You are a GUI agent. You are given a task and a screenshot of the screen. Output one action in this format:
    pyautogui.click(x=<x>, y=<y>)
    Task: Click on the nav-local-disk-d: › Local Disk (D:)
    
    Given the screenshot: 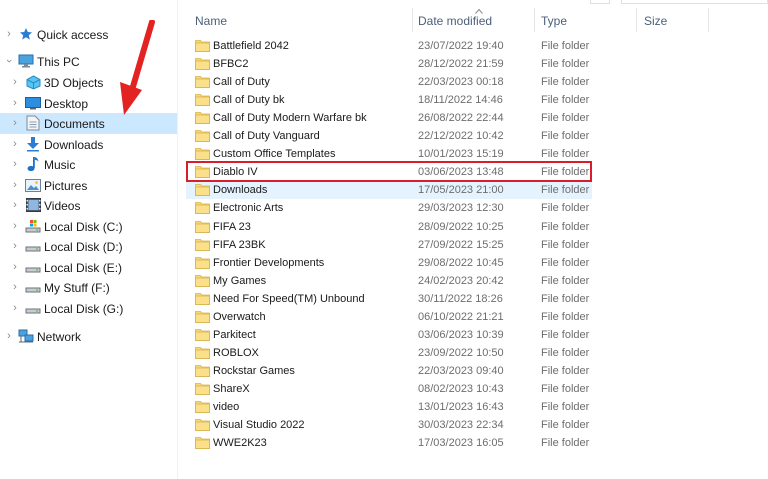 What is the action you would take?
    pyautogui.click(x=88, y=246)
    